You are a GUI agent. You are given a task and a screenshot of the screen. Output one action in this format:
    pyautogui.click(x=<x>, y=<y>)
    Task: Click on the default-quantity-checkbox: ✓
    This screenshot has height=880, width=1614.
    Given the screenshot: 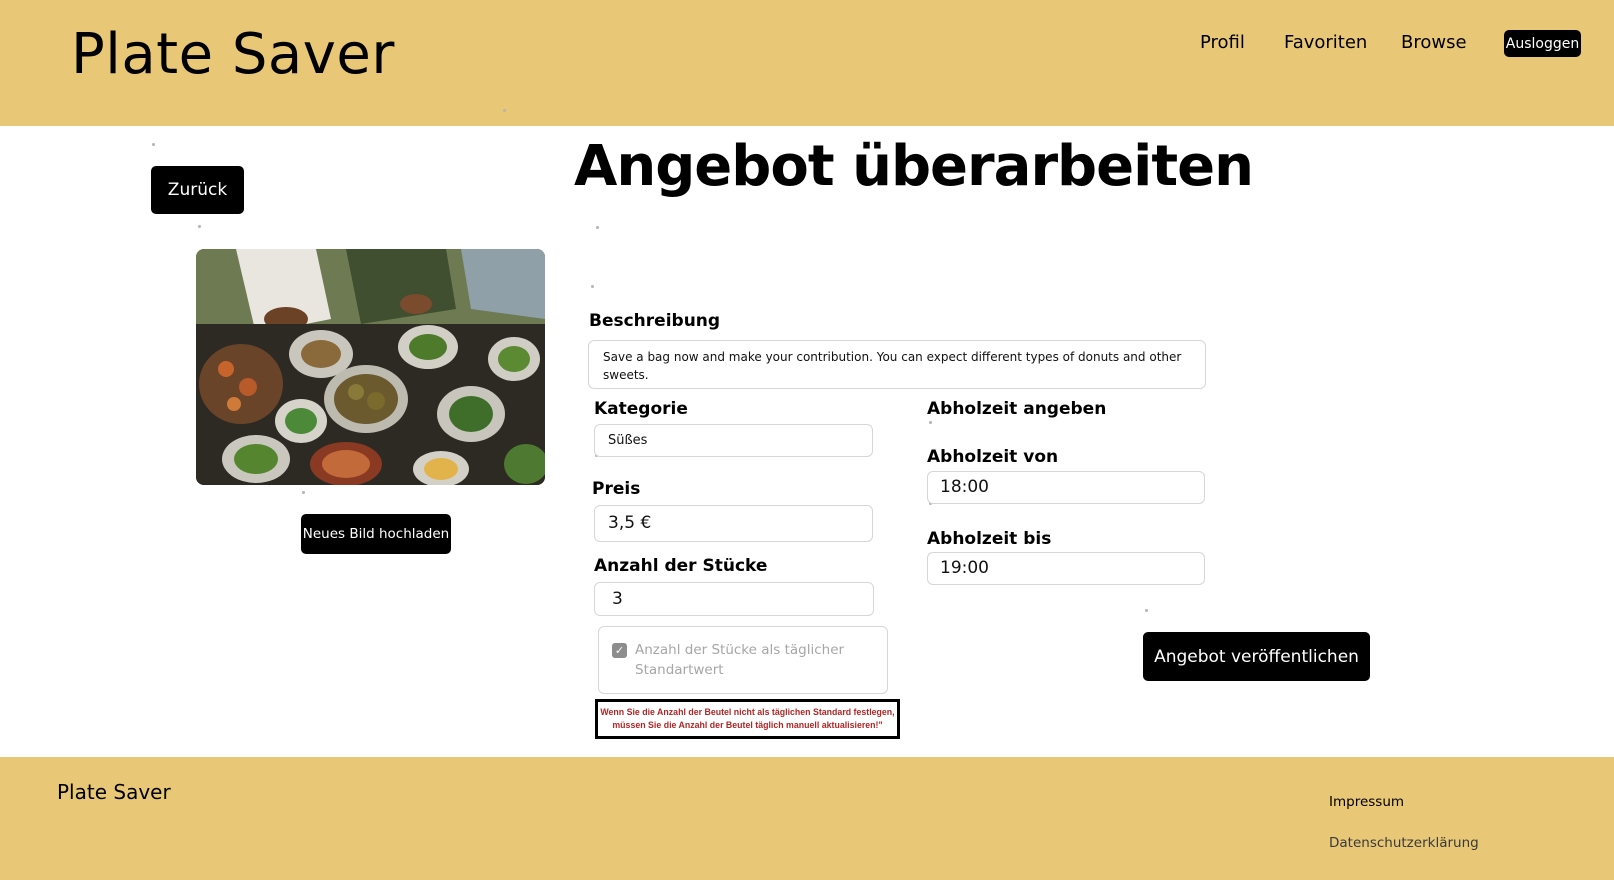 What is the action you would take?
    pyautogui.click(x=619, y=650)
    